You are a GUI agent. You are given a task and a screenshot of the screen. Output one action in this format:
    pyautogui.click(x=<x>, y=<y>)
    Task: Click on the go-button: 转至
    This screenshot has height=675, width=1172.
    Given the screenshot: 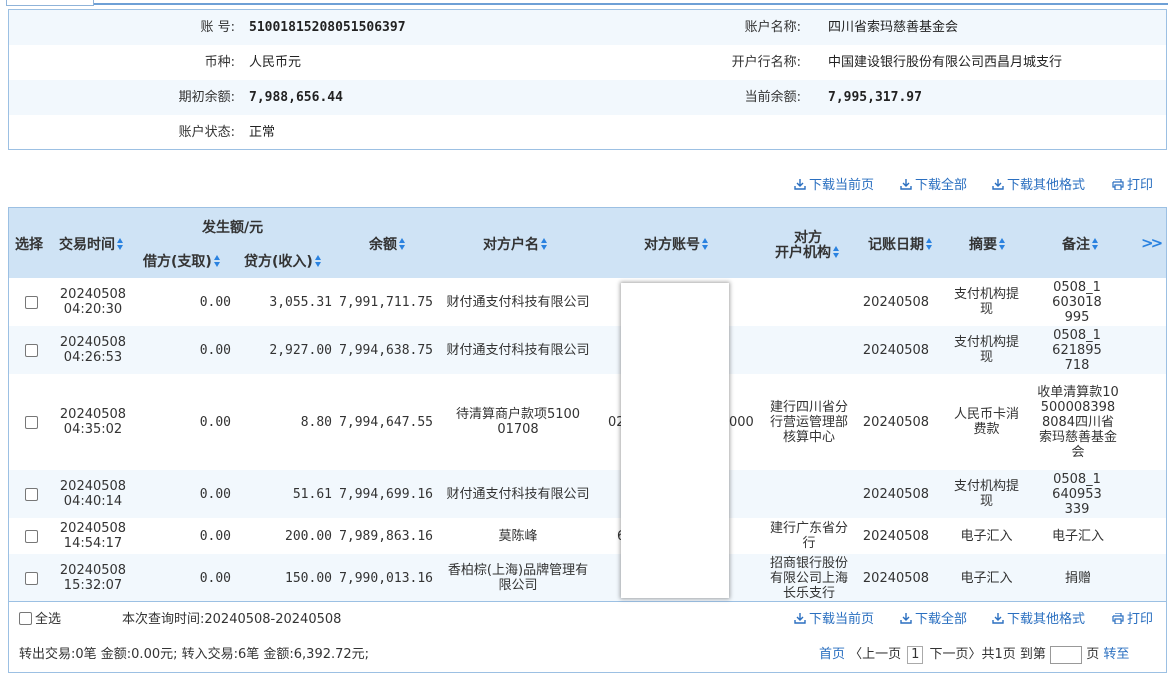 What is the action you would take?
    pyautogui.click(x=1116, y=654)
    